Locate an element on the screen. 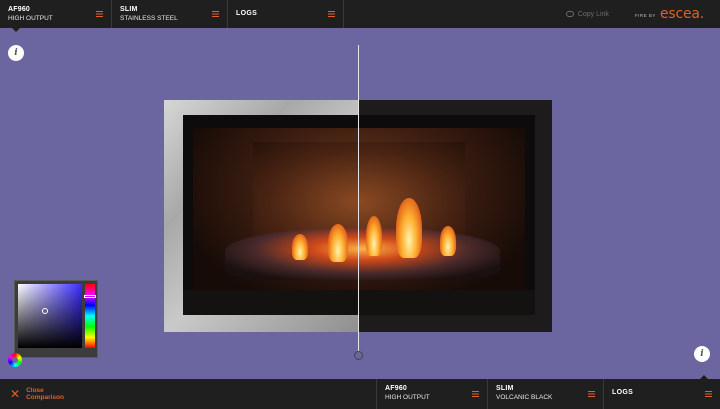 This screenshot has height=409, width=720. comparison-slider-handle is located at coordinates (358, 355).